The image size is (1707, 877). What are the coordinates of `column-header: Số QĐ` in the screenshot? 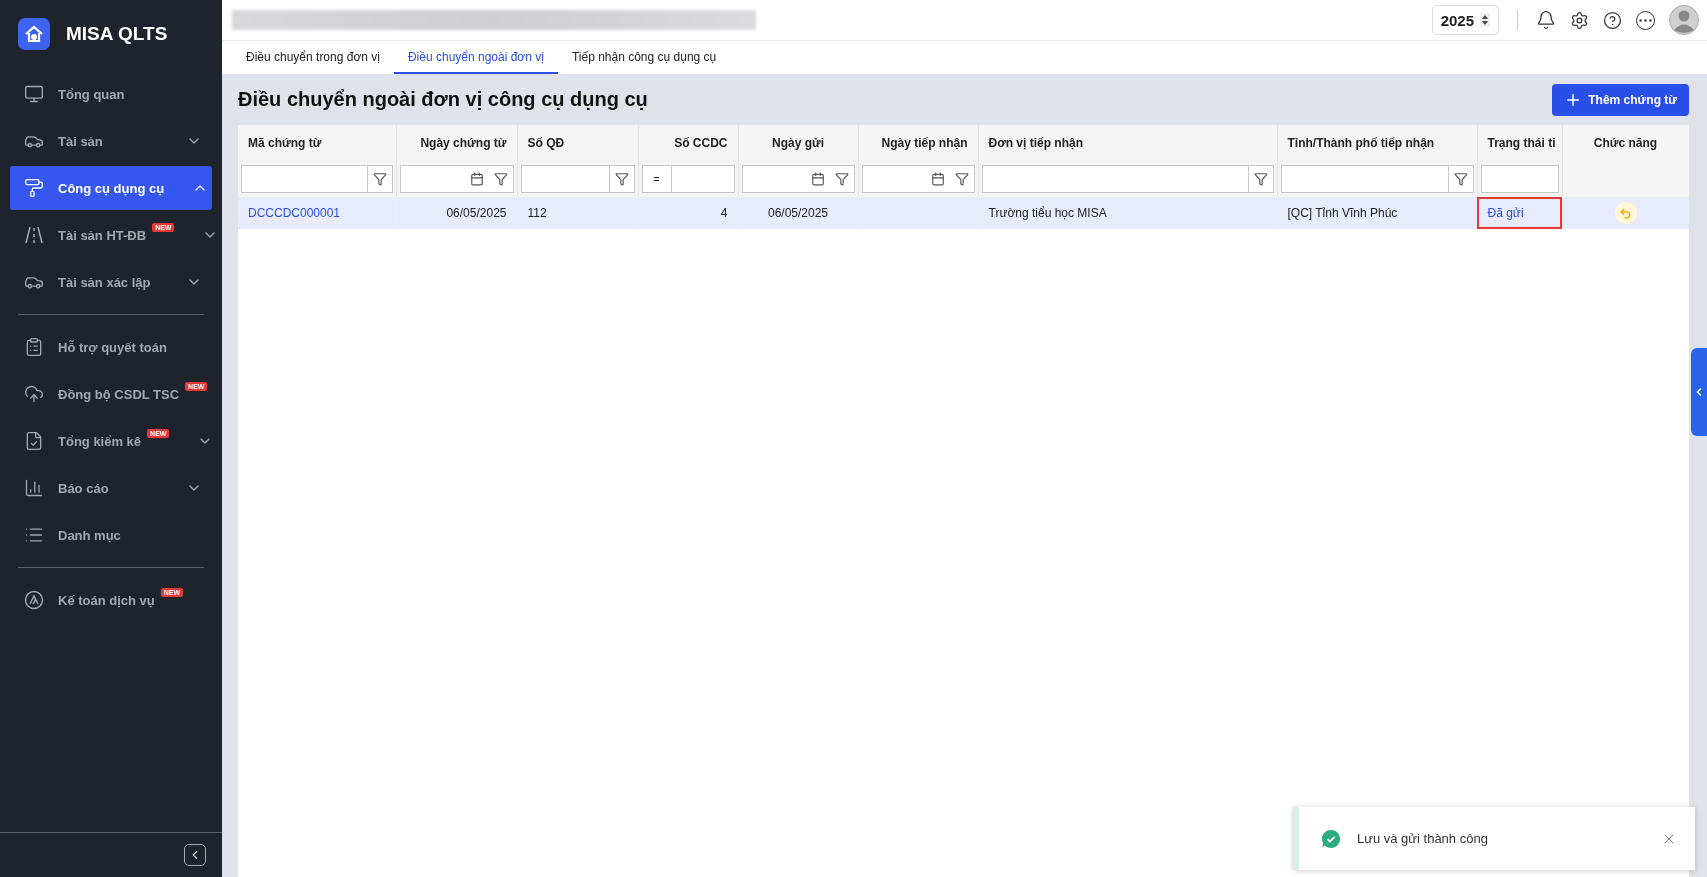 It's located at (577, 143).